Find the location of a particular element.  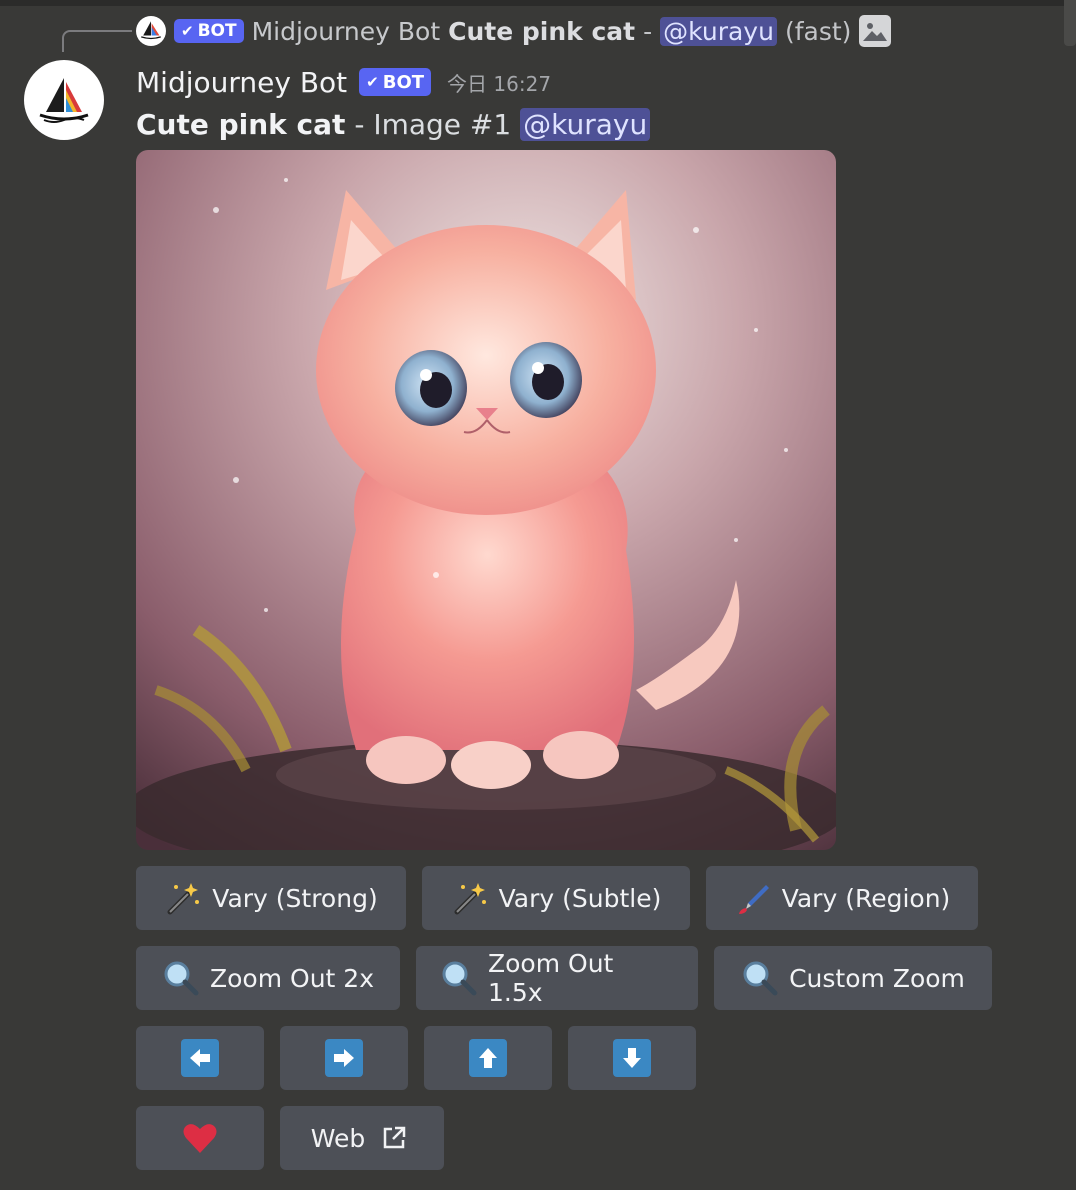

arrow-down-icon is located at coordinates (632, 1058).